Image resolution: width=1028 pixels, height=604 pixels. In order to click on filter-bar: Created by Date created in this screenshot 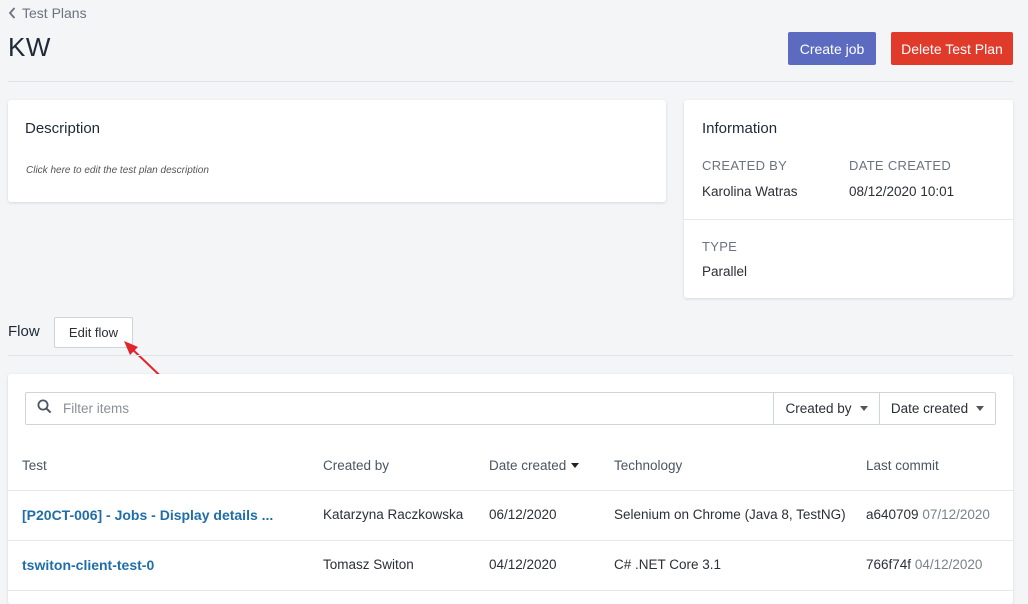, I will do `click(510, 408)`.